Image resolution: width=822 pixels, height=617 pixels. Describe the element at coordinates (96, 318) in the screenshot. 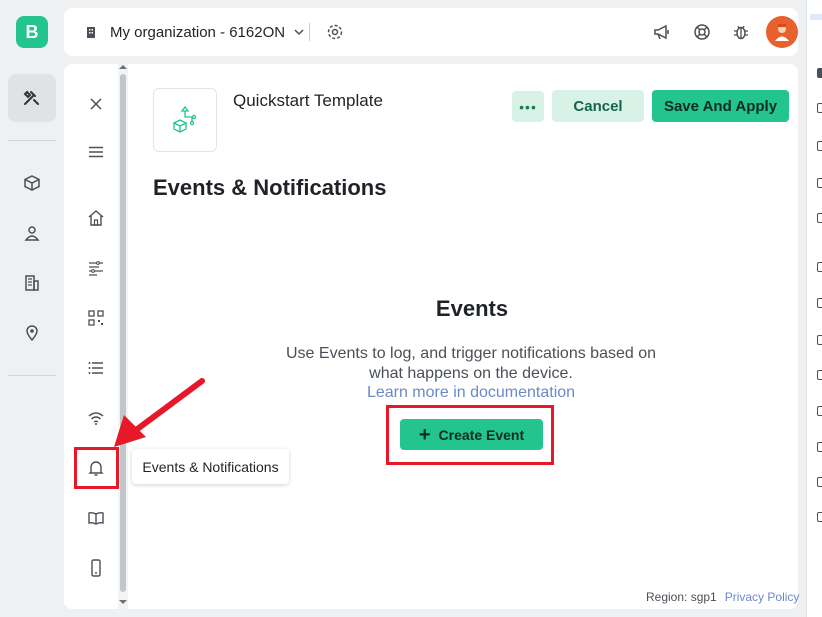

I see `qr-code-icon` at that location.